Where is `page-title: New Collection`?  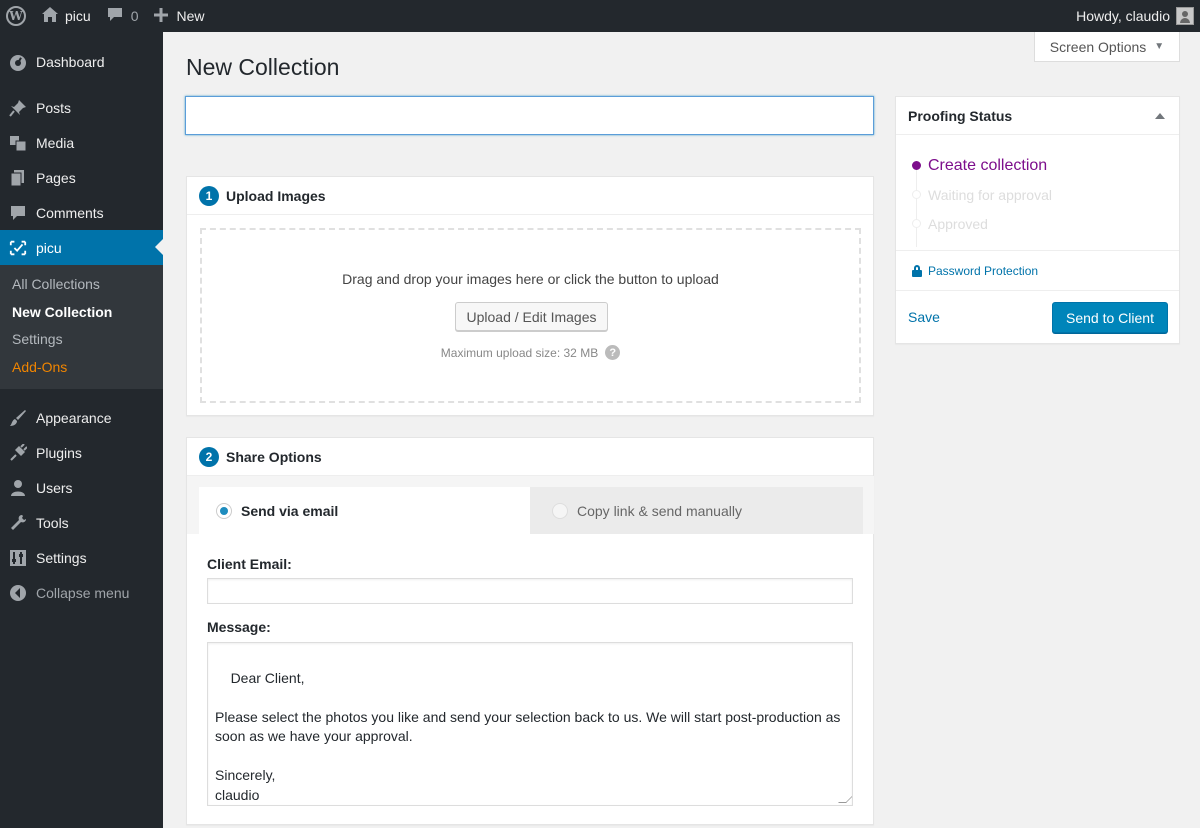 page-title: New Collection is located at coordinates (263, 67).